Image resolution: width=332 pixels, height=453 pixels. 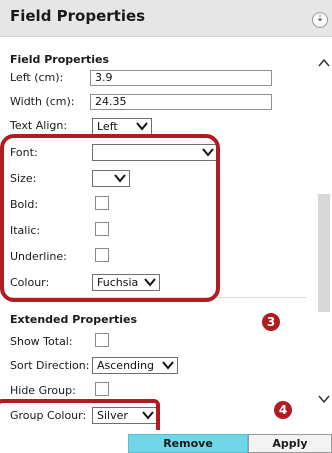 I want to click on annotation-badge-3: 3, so click(x=271, y=322).